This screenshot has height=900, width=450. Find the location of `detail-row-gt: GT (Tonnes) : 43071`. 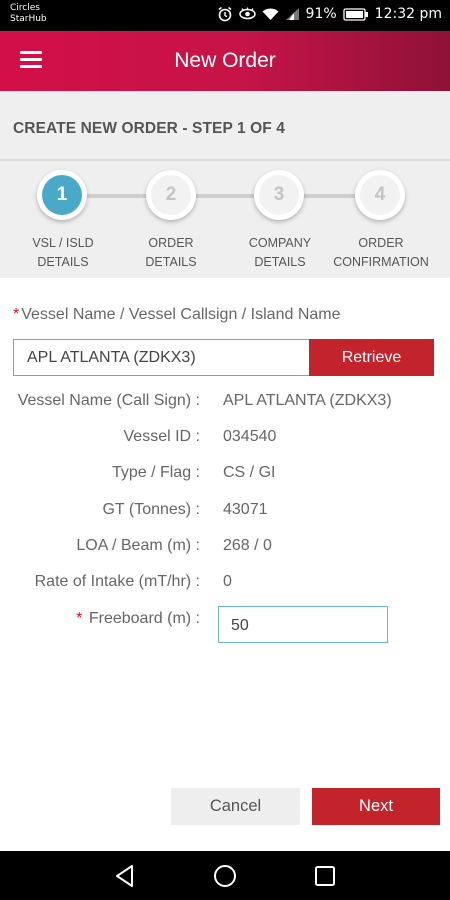

detail-row-gt: GT (Tonnes) : 43071 is located at coordinates (225, 512).